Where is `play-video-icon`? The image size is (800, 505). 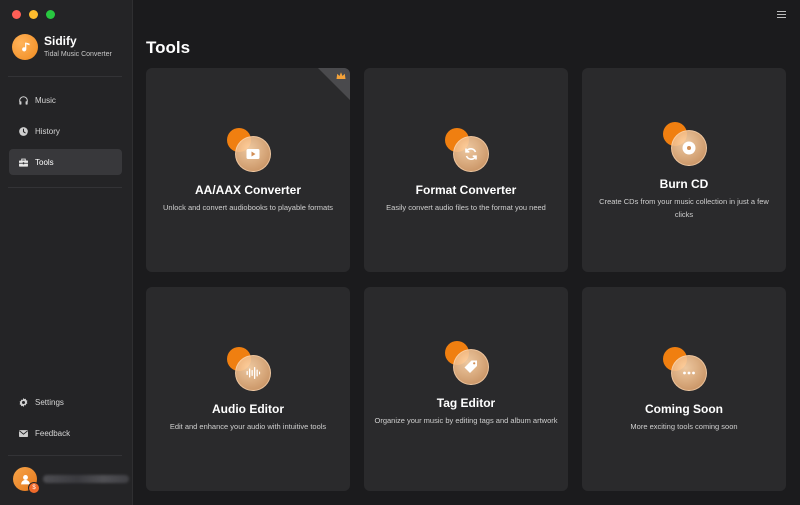
play-video-icon is located at coordinates (253, 154).